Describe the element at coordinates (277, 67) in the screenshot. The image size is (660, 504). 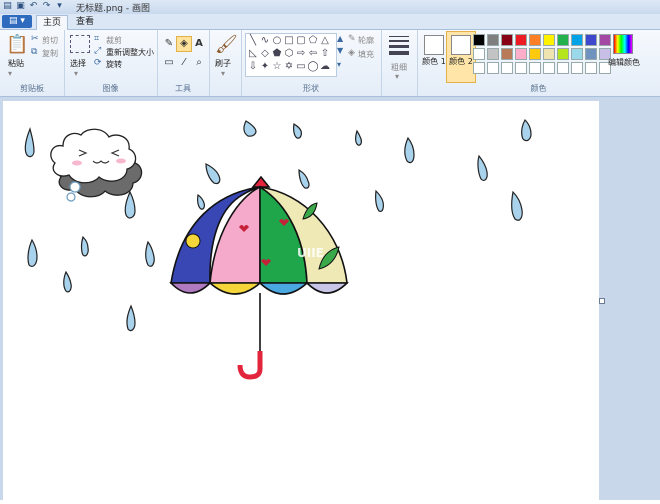
I see `five-point-star-shape-icon: ☆` at that location.